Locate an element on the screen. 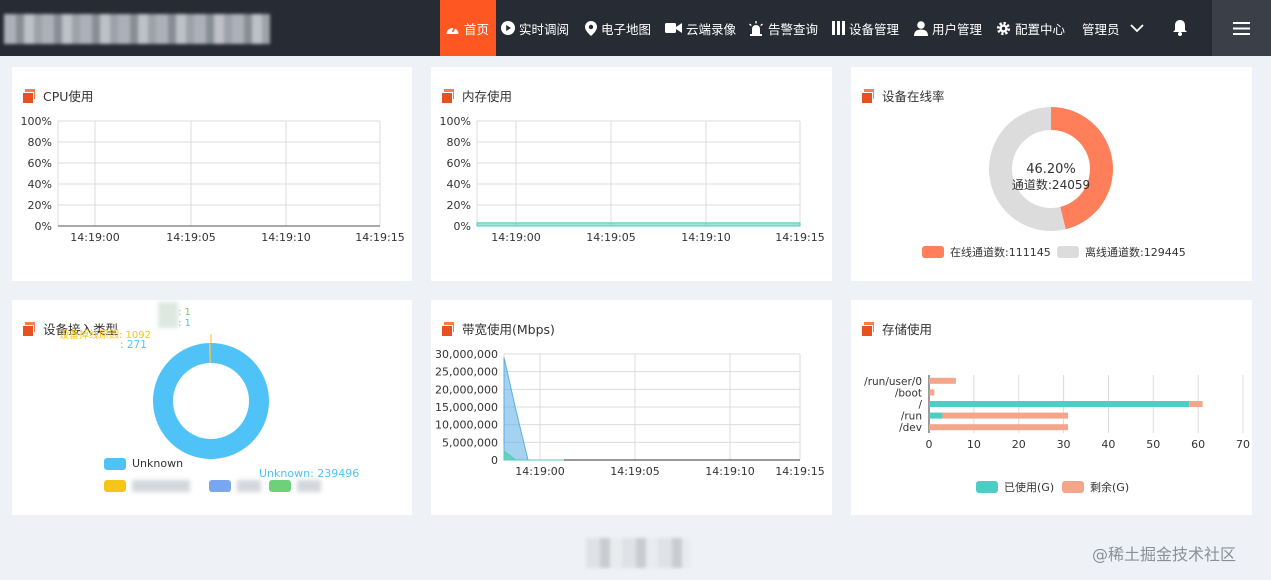 The height and width of the screenshot is (580, 1271). footer-logo is located at coordinates (638, 553).